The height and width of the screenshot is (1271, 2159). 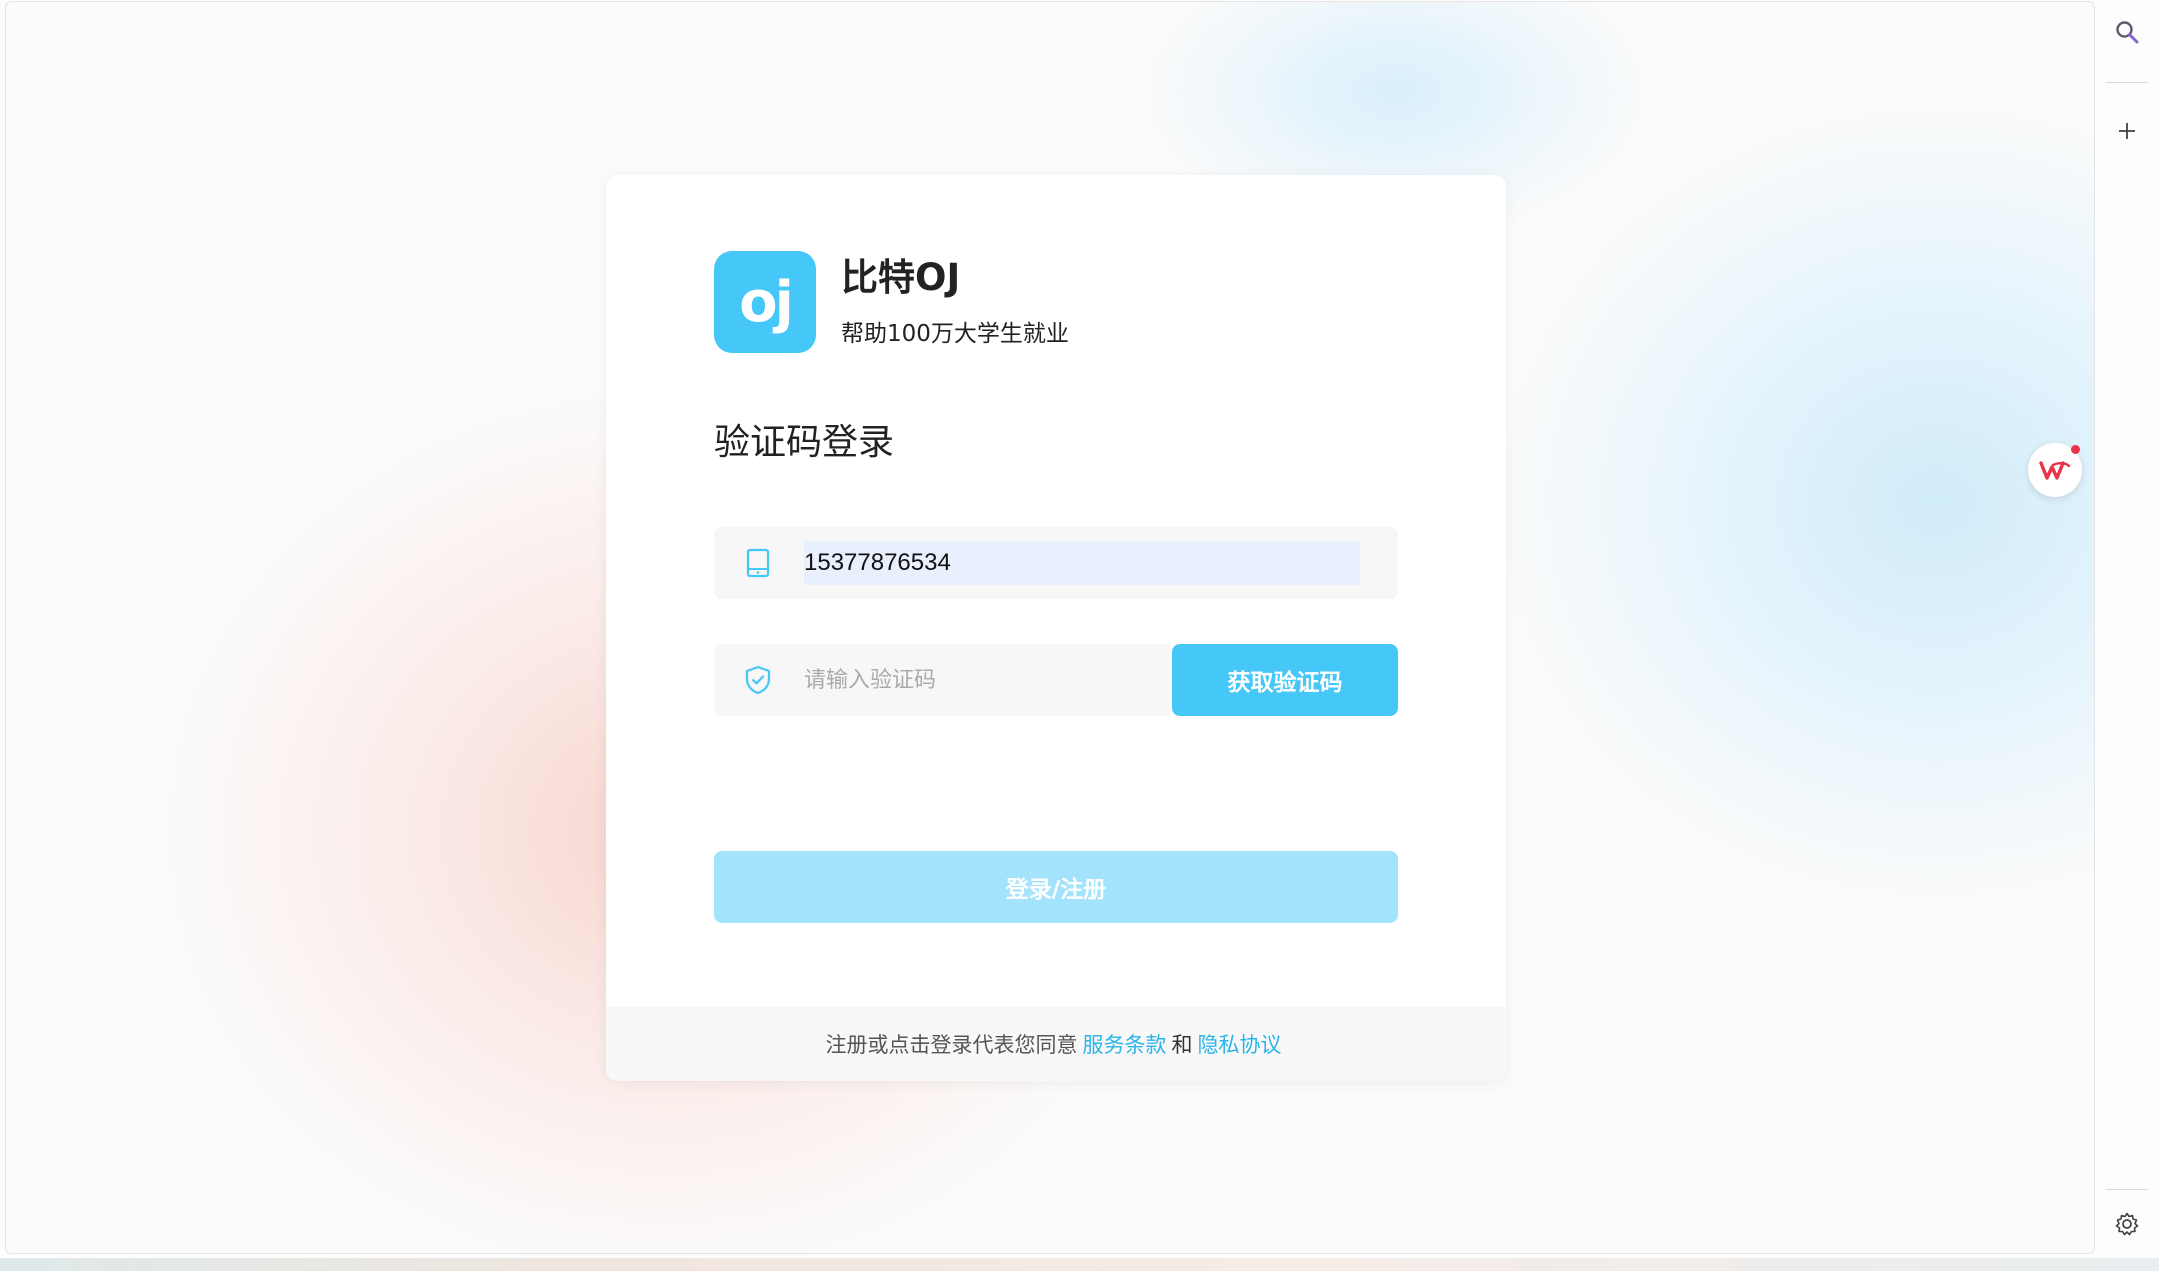 I want to click on privacy-link: 隐私协议, so click(x=1240, y=1044).